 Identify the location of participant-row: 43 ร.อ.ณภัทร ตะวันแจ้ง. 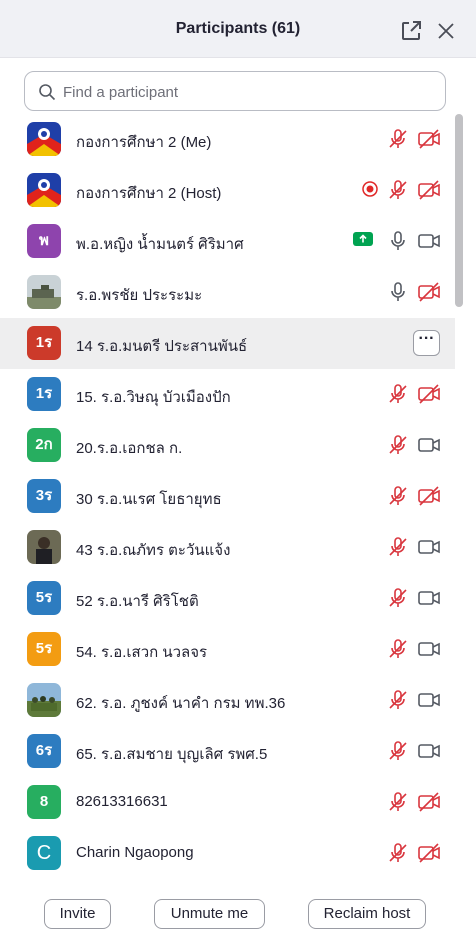
(227, 547).